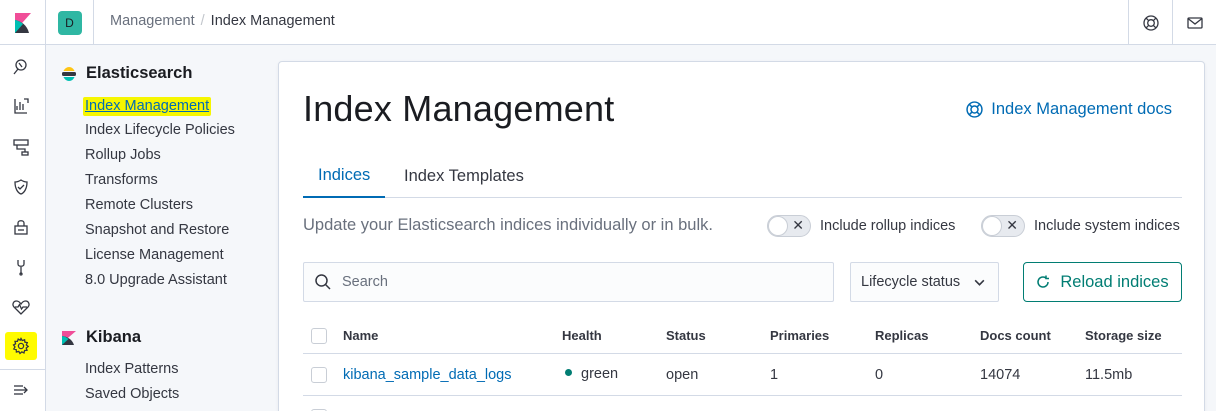  What do you see at coordinates (323, 282) in the screenshot?
I see `search-icon` at bounding box center [323, 282].